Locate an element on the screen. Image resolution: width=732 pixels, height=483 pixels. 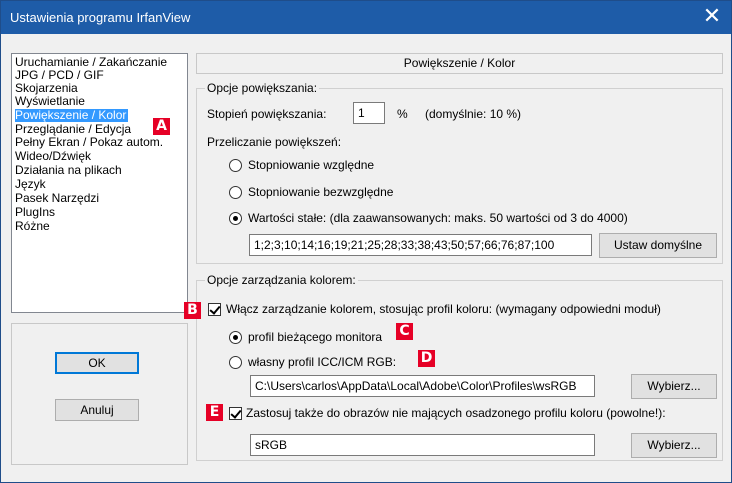
category-item-language: Język is located at coordinates (30, 184).